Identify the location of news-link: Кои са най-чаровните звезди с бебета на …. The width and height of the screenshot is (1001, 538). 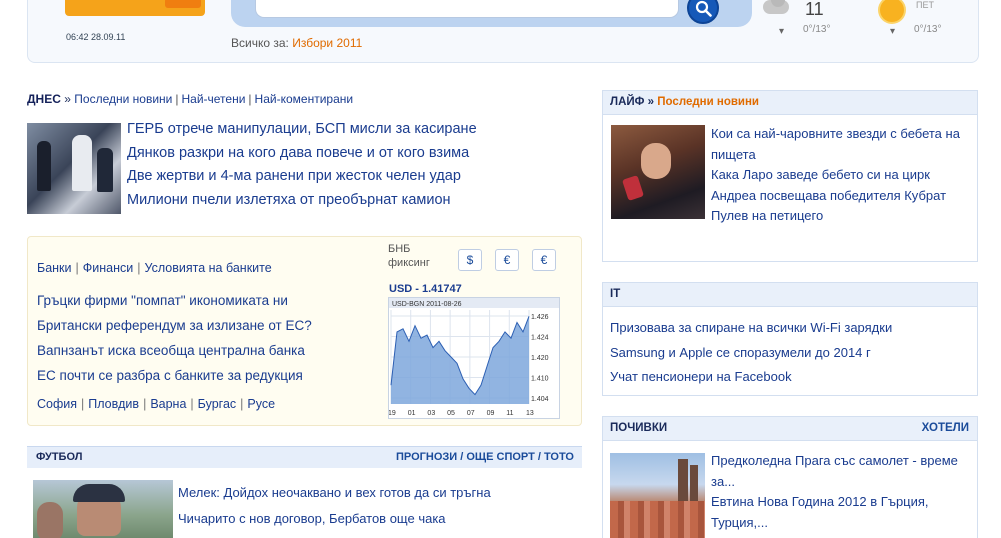
(842, 144).